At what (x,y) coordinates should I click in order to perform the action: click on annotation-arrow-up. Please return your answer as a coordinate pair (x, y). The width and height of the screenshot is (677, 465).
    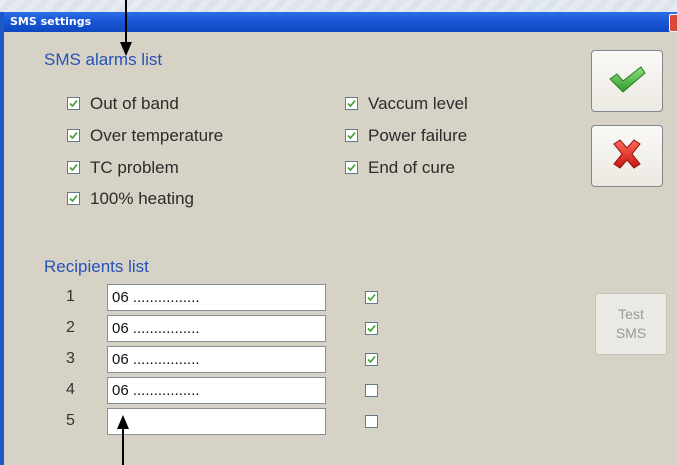
    Looking at the image, I should click on (123, 440).